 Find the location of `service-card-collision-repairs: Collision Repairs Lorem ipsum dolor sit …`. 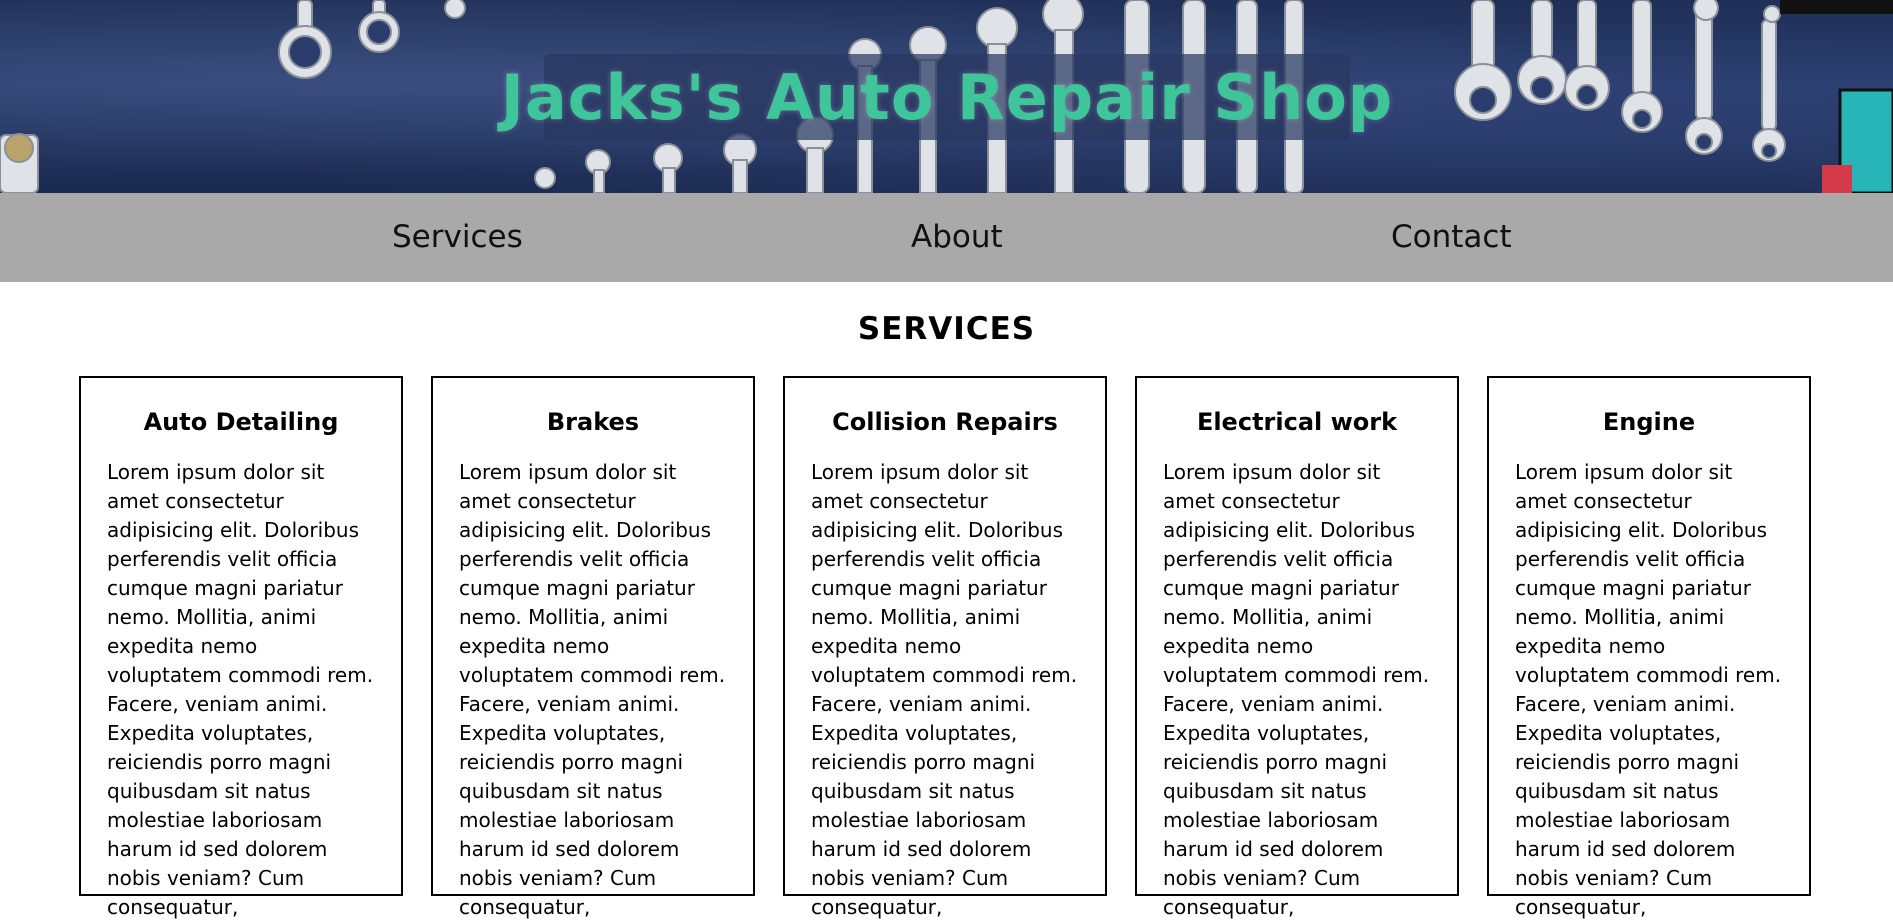

service-card-collision-repairs: Collision Repairs Lorem ipsum dolor sit … is located at coordinates (945, 647).